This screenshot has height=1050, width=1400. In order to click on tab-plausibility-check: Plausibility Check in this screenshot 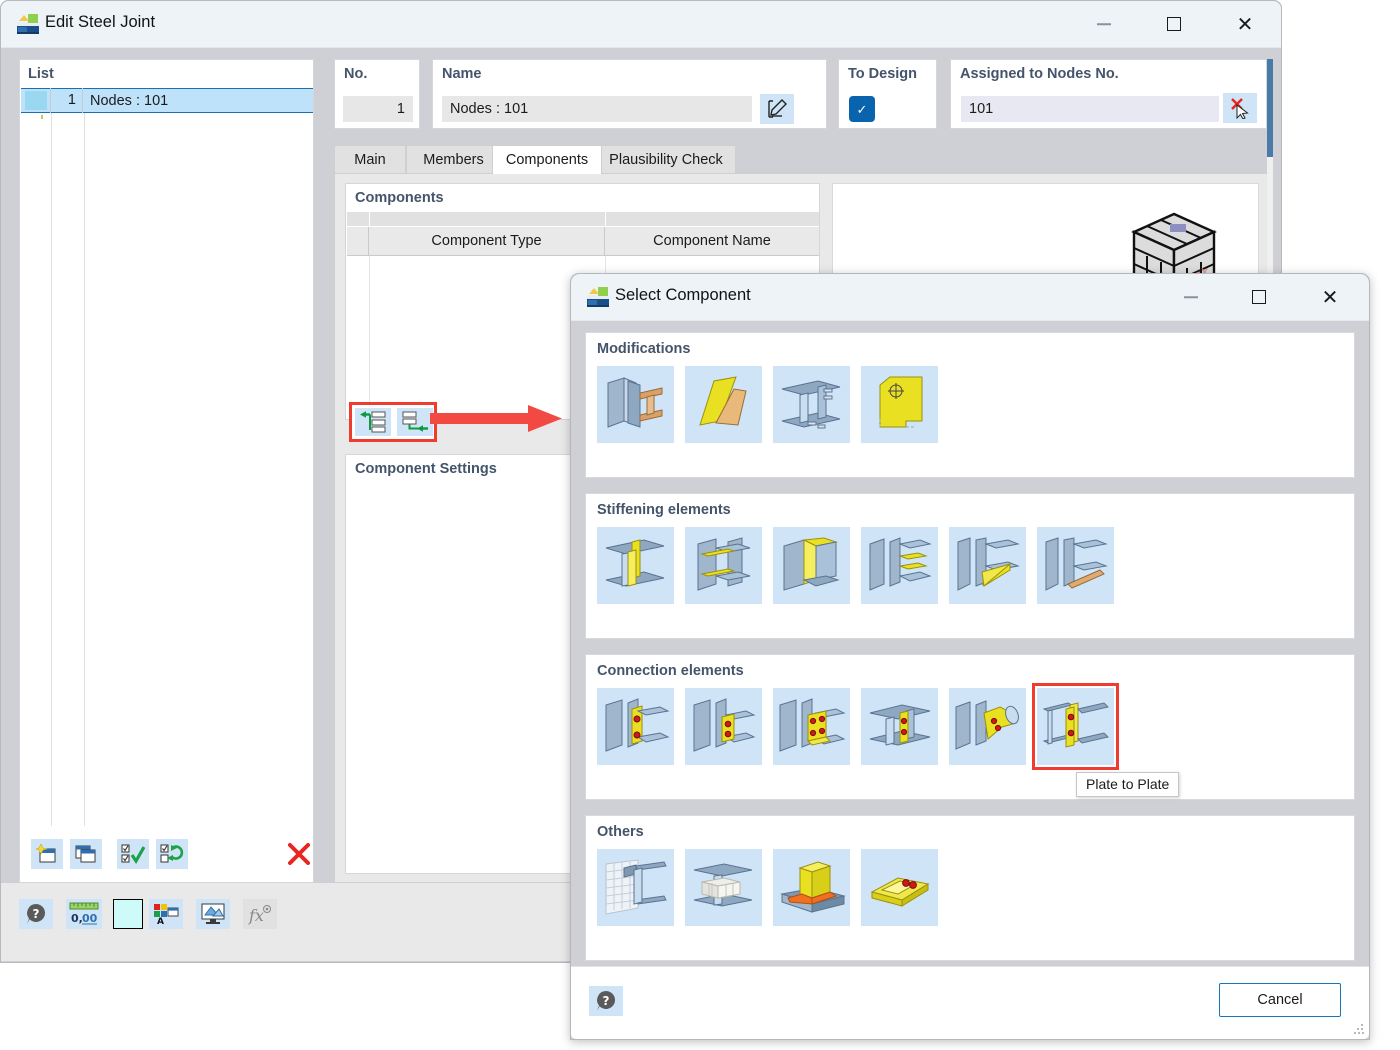, I will do `click(666, 159)`.